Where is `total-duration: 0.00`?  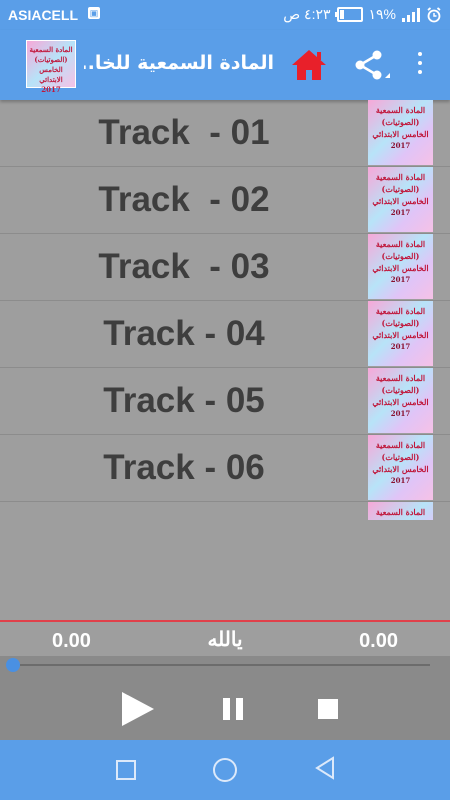
total-duration: 0.00 is located at coordinates (378, 641).